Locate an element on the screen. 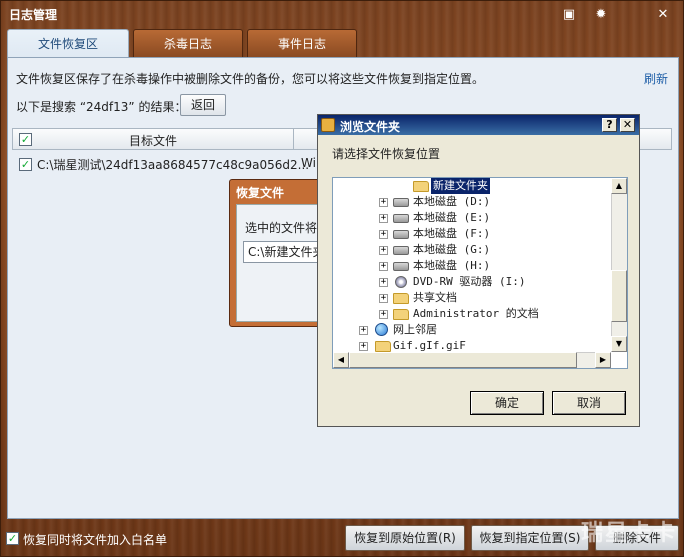  row-checkbox: ✓ is located at coordinates (25, 164).